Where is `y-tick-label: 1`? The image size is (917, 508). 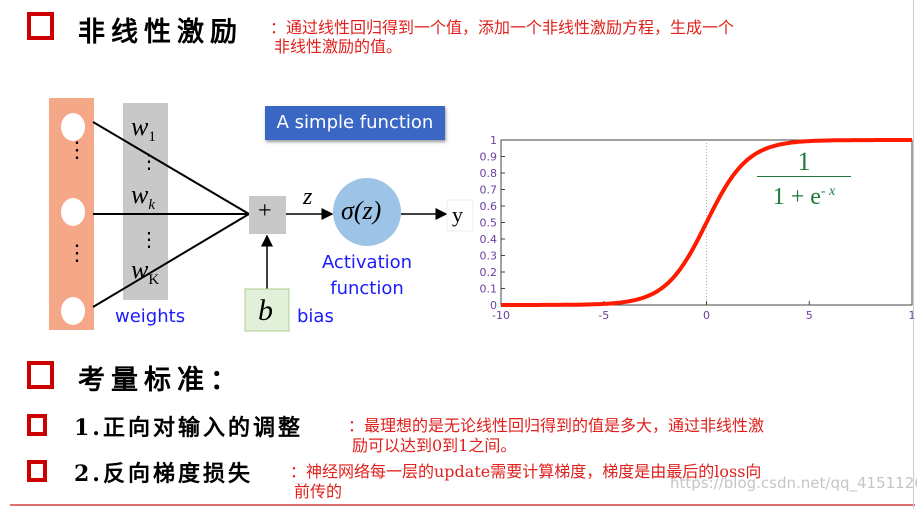 y-tick-label: 1 is located at coordinates (493, 140).